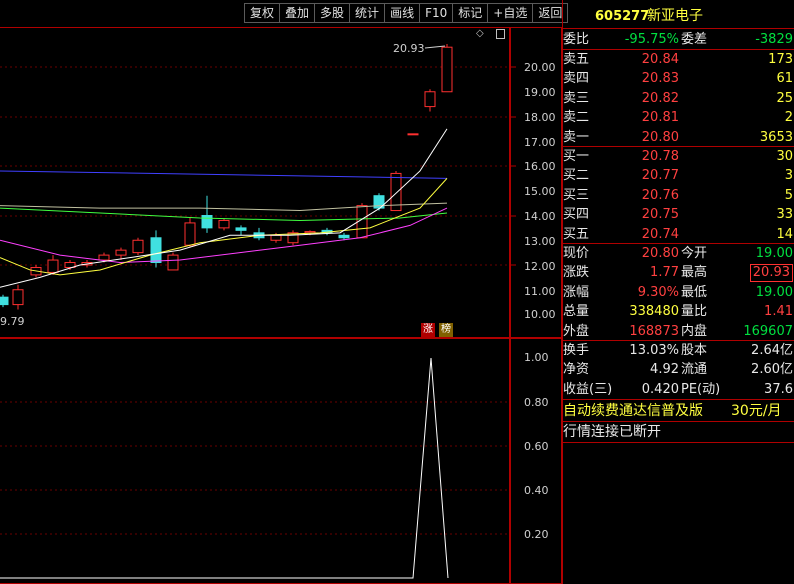  What do you see at coordinates (678, 195) in the screenshot?
I see `bid-row: 买三 20.76 5` at bounding box center [678, 195].